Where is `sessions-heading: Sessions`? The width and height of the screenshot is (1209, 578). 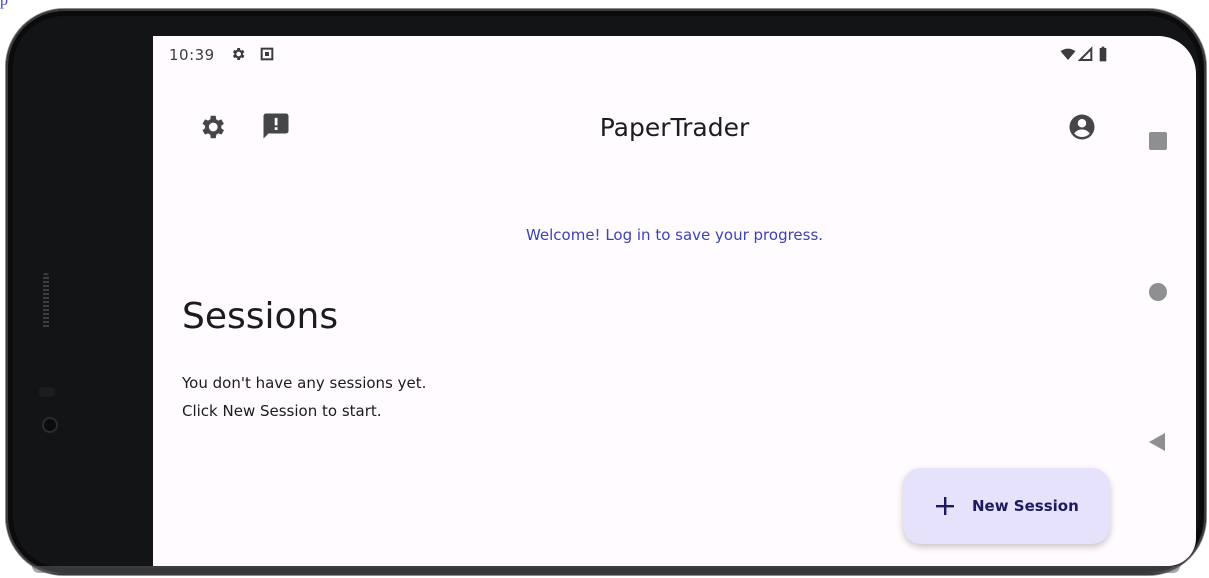 sessions-heading: Sessions is located at coordinates (260, 316).